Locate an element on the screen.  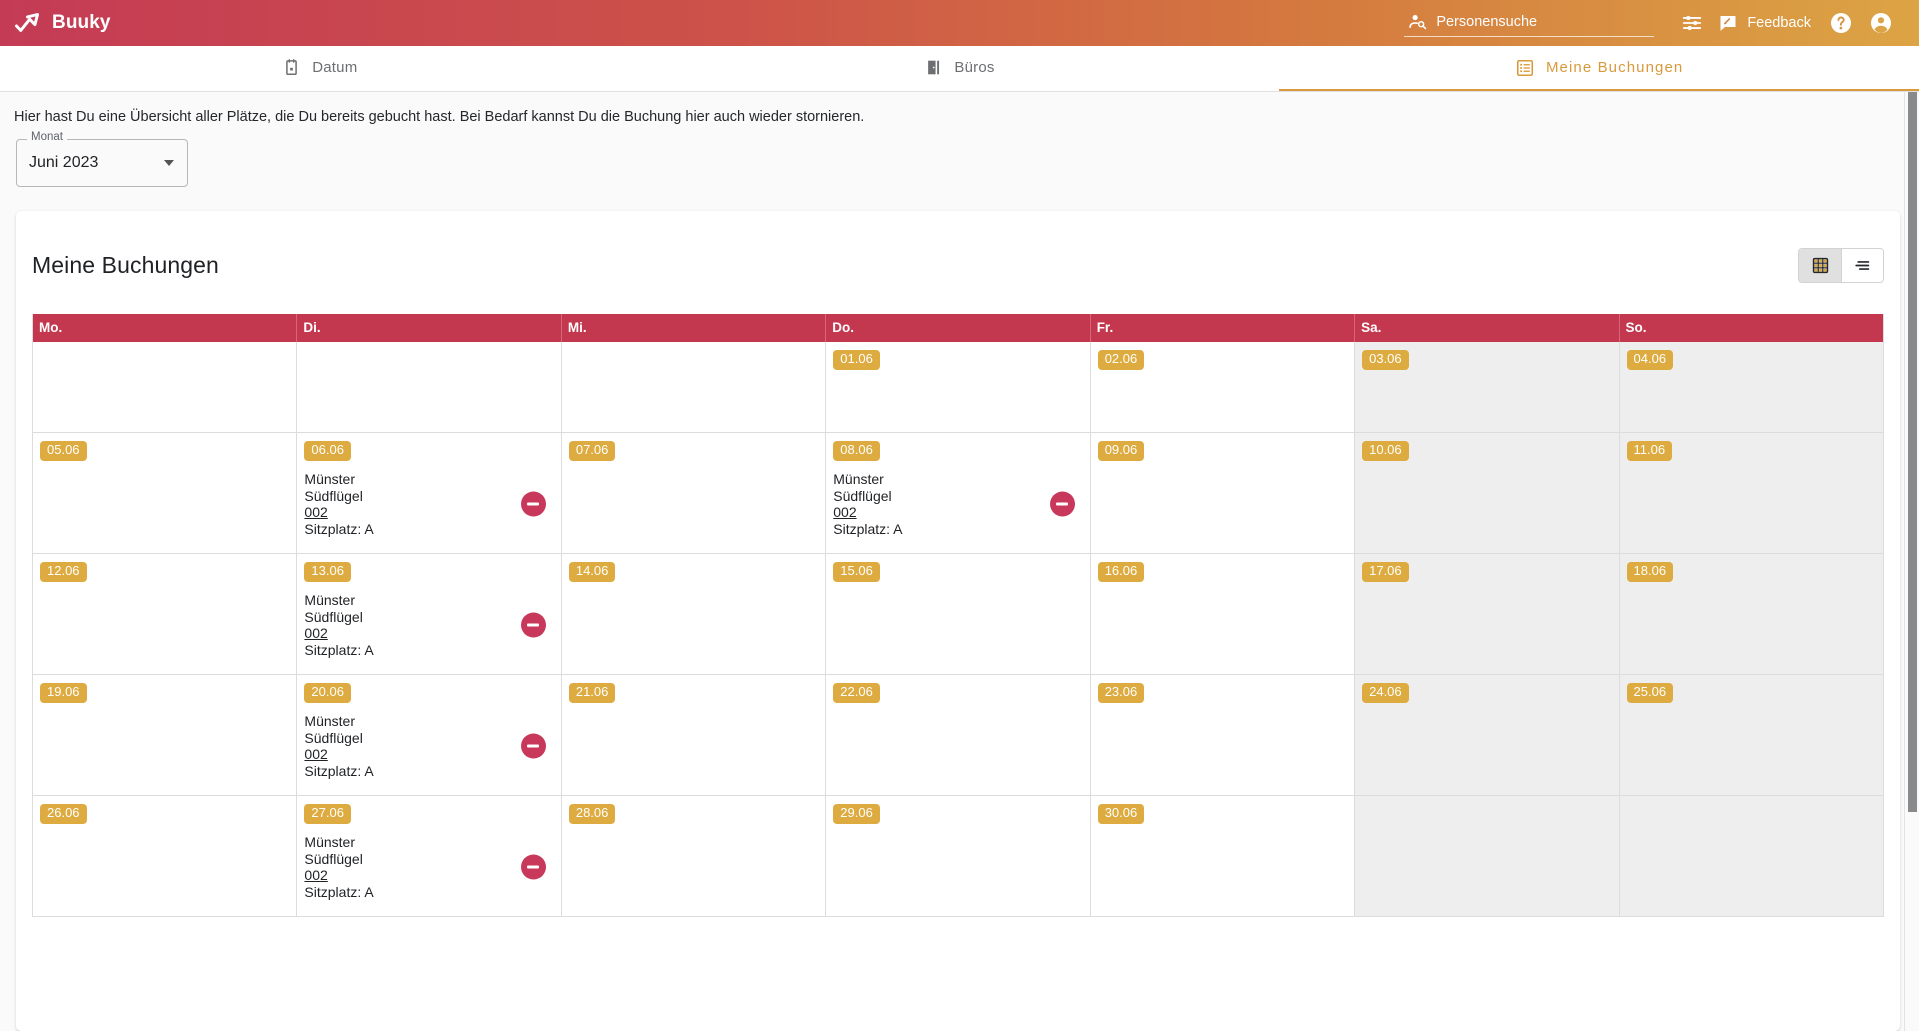
top-bar-actions: Feedback is located at coordinates (1652, 23).